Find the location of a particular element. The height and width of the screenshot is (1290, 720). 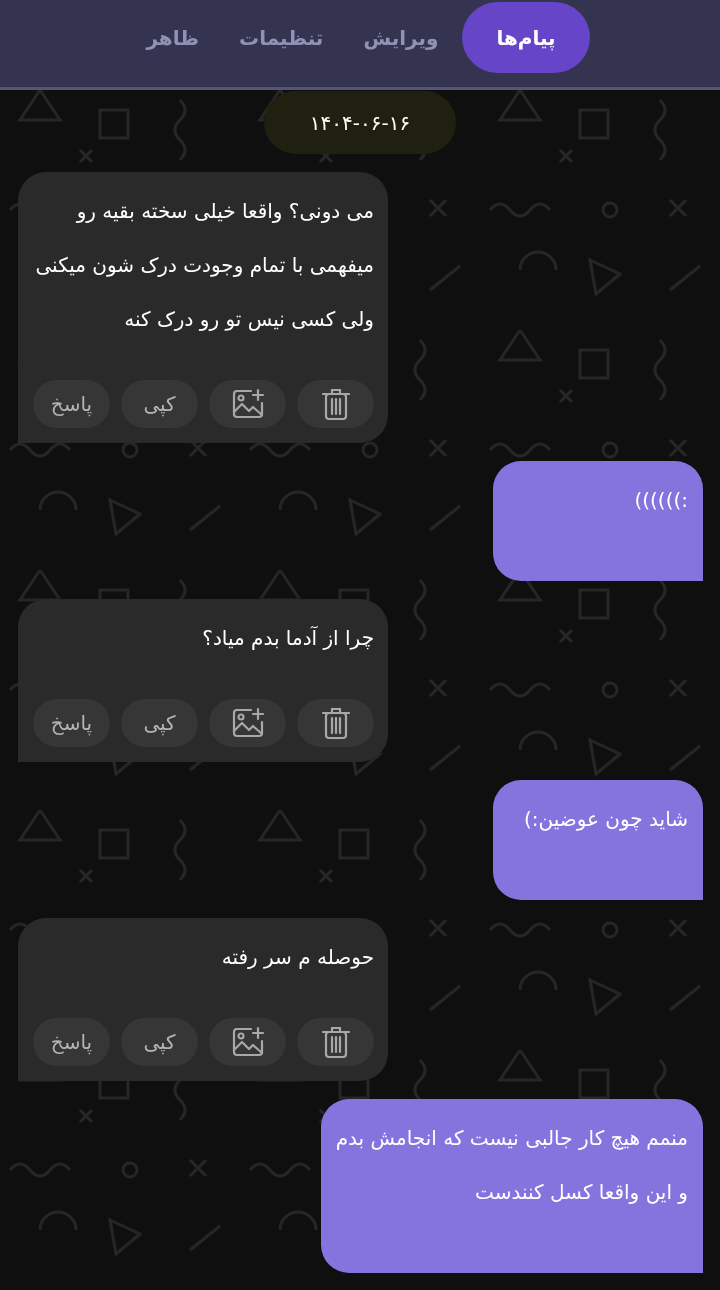

tab: ویرایش is located at coordinates (401, 37).